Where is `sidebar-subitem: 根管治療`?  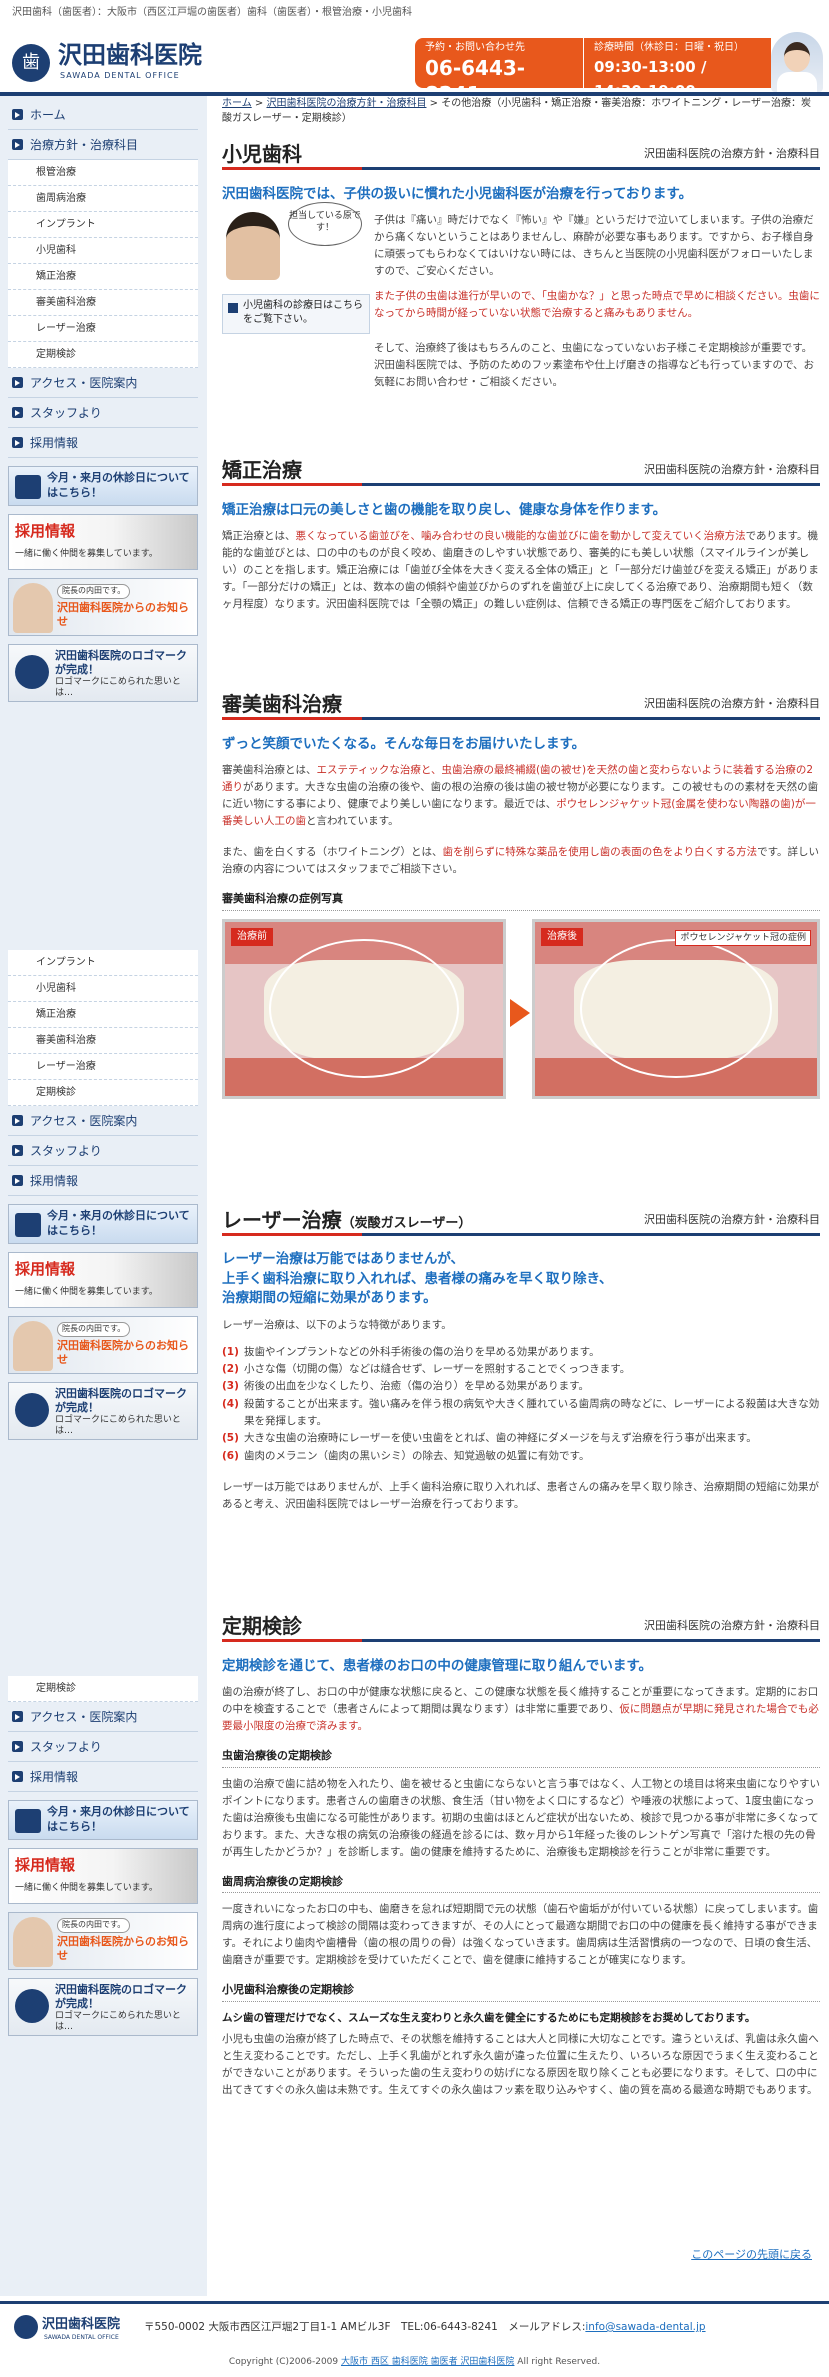 sidebar-subitem: 根管治療 is located at coordinates (103, 173).